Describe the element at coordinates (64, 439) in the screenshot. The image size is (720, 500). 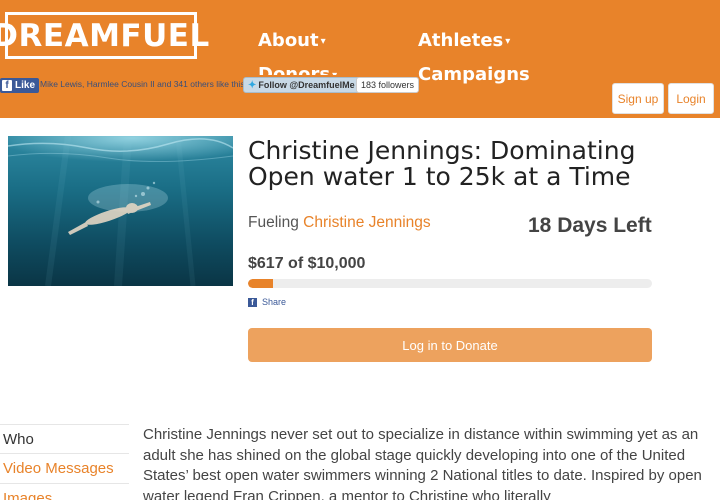
I see `sidebar-item-who: Who` at that location.